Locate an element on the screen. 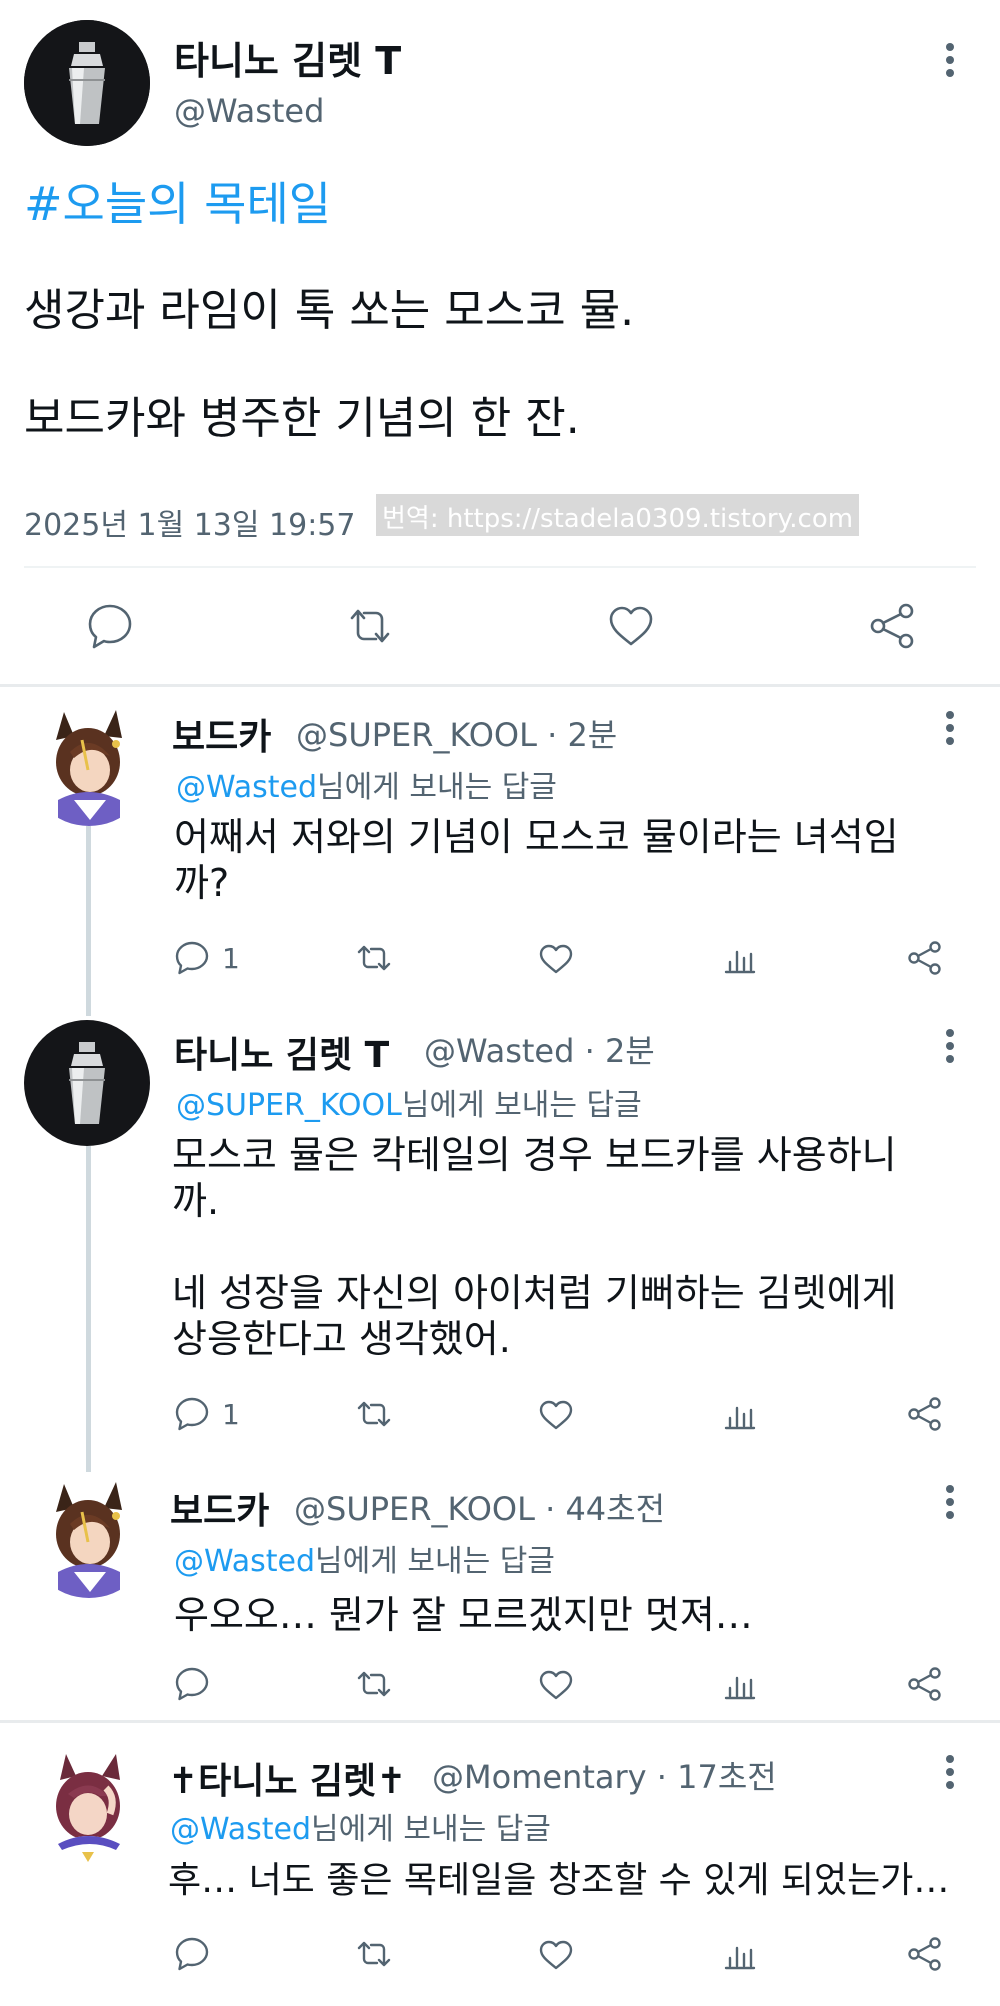 The height and width of the screenshot is (2006, 1000). reply-text-line: 네 성장을 자신의 아이처럼 기뻐하는 김렛에게 is located at coordinates (534, 1293).